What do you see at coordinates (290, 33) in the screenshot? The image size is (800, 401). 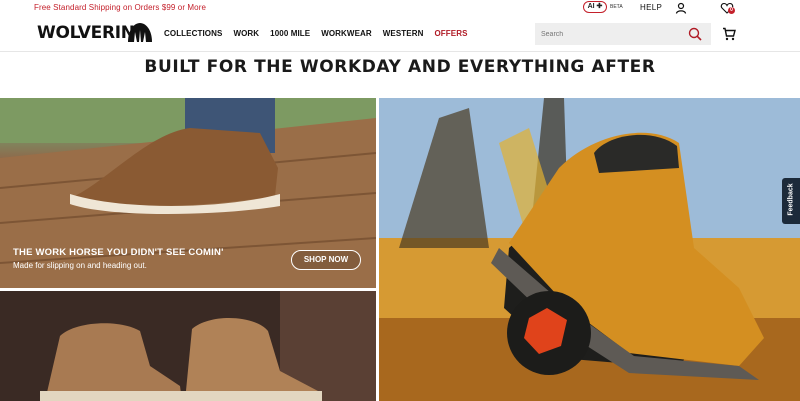 I see `nav-1000-mile: 1000 MILE` at bounding box center [290, 33].